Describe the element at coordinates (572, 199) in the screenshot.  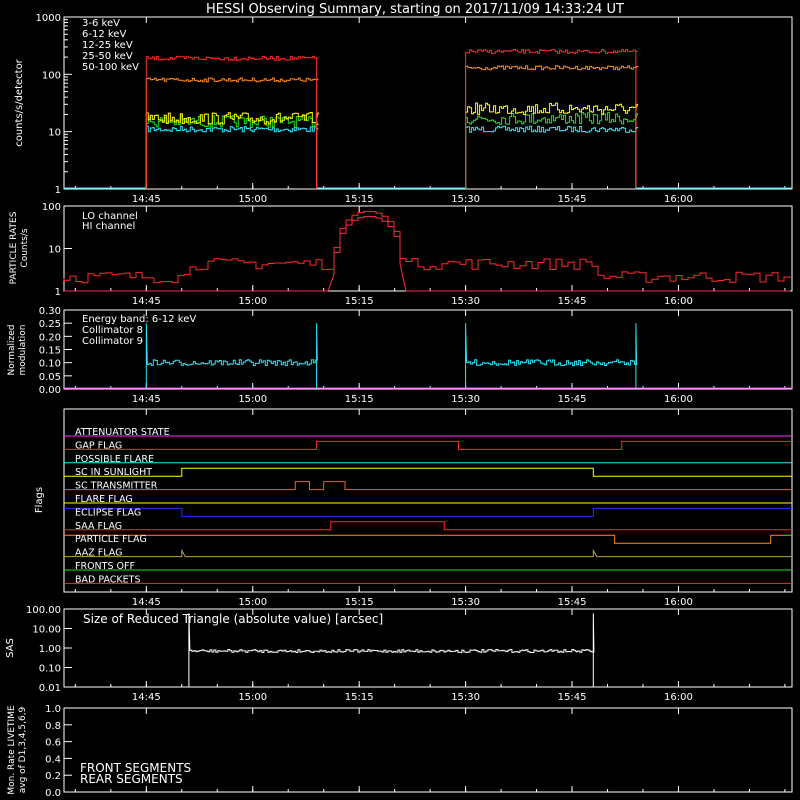
I see `count-time-label: 15:45` at that location.